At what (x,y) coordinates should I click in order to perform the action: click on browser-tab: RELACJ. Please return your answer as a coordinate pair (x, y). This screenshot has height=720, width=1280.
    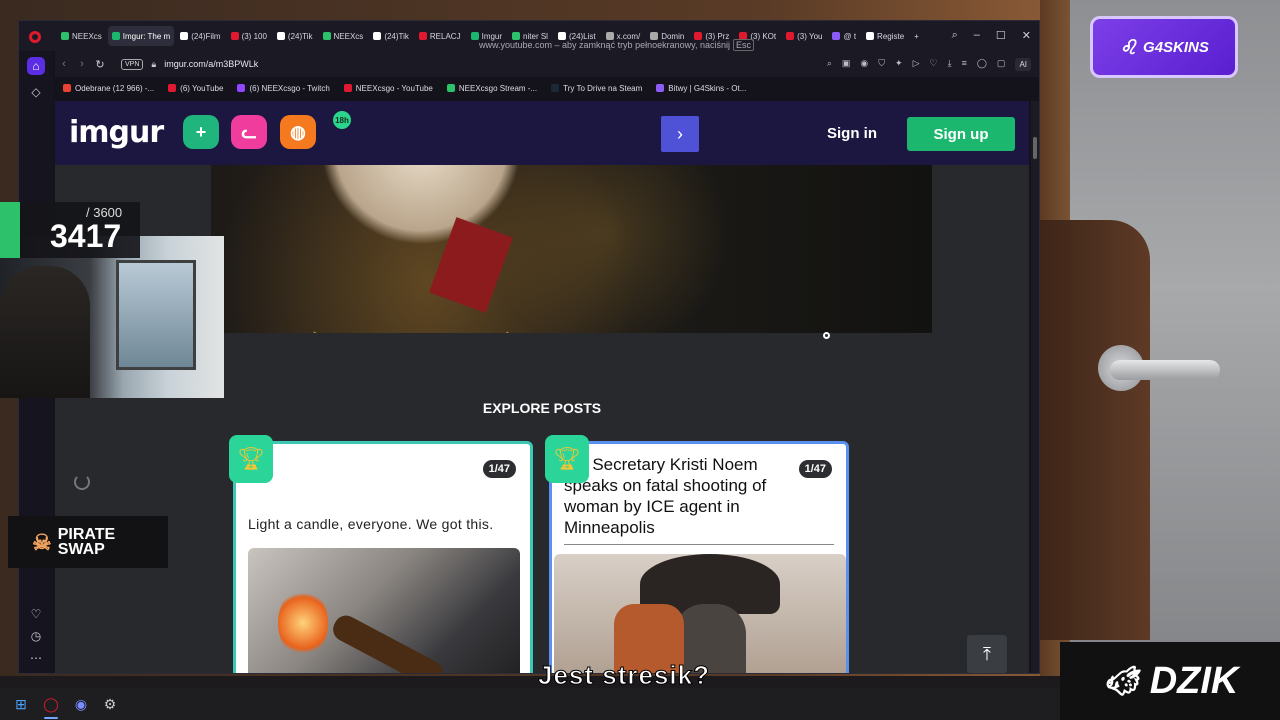
    Looking at the image, I should click on (440, 36).